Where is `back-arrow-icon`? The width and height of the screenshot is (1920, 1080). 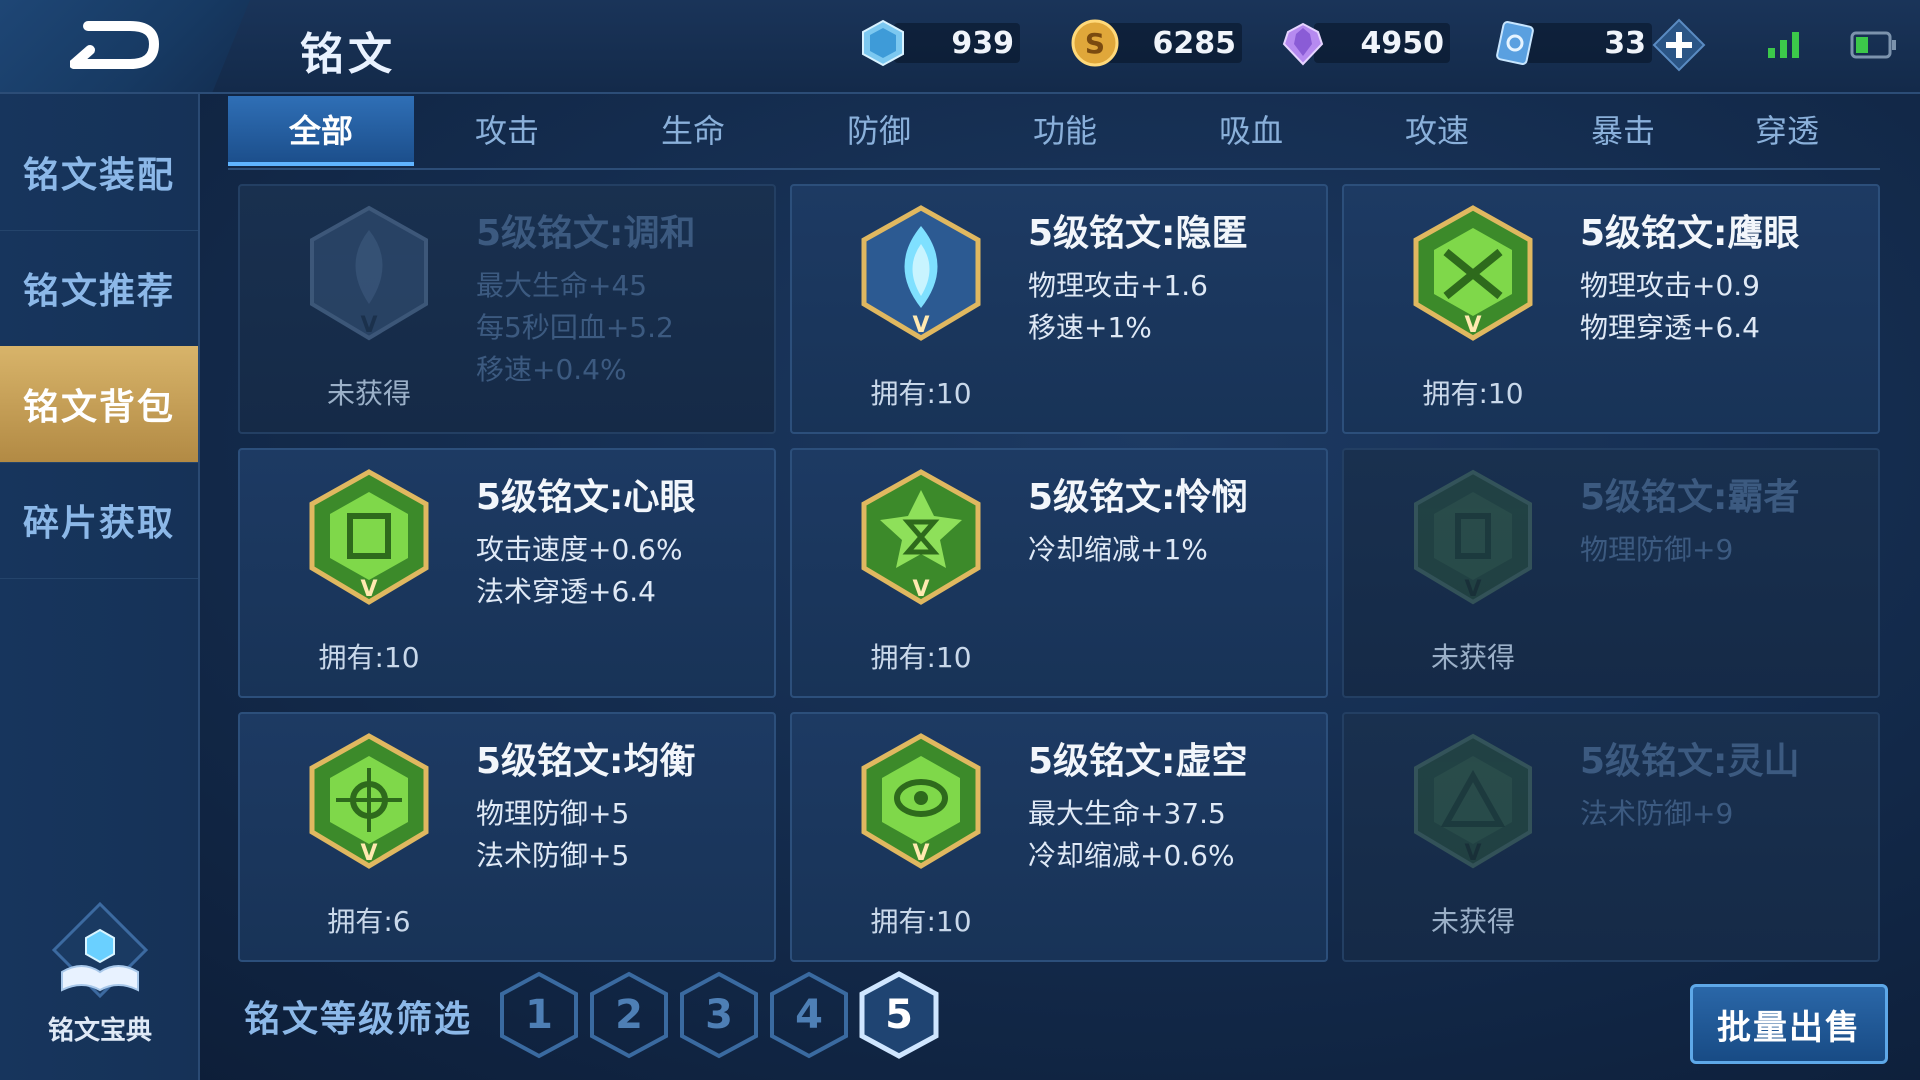 back-arrow-icon is located at coordinates (115, 45).